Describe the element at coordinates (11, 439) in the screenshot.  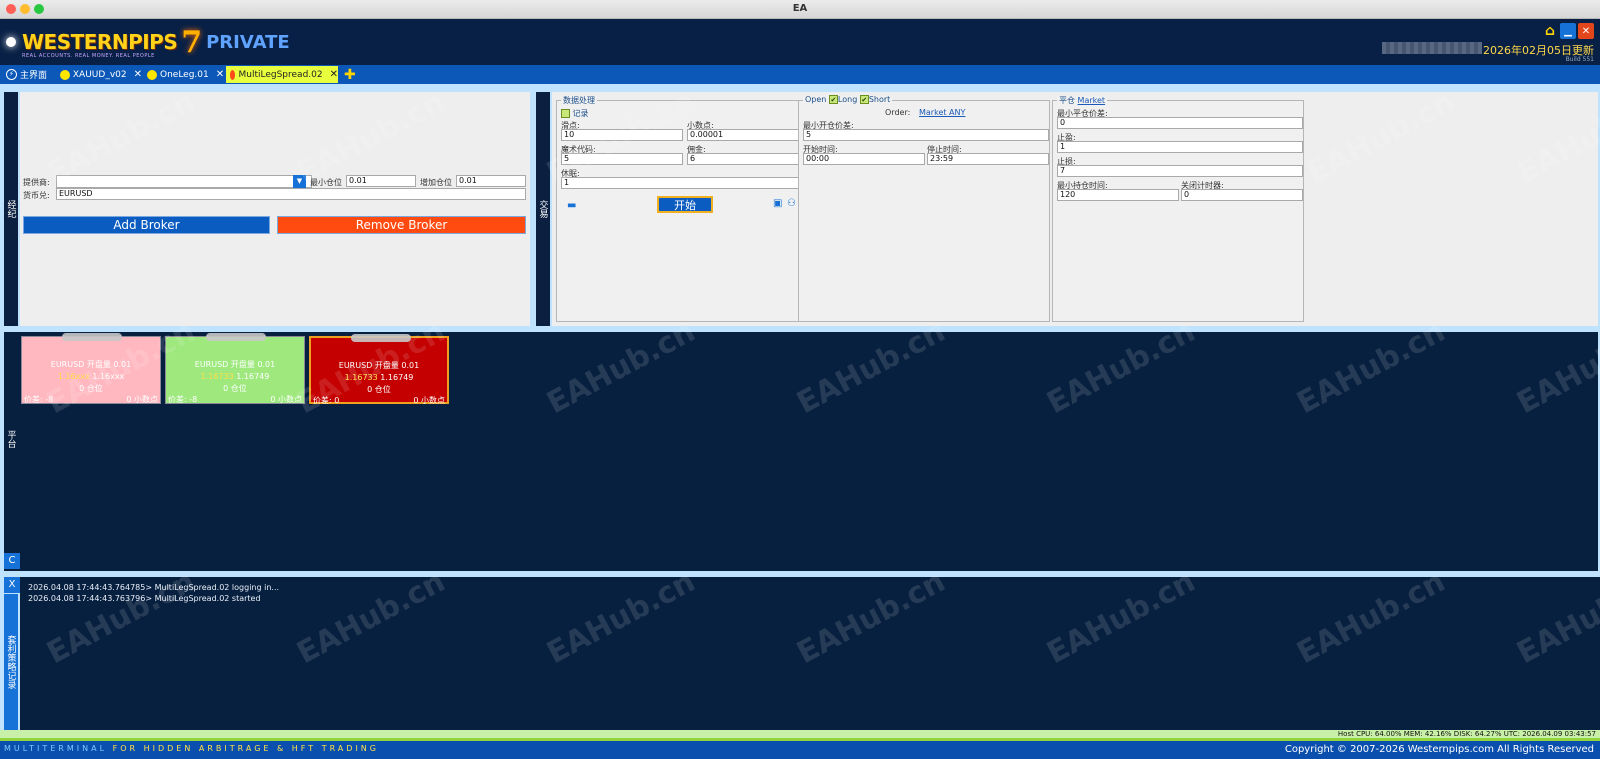
I see `platform-side-label: 平台` at that location.